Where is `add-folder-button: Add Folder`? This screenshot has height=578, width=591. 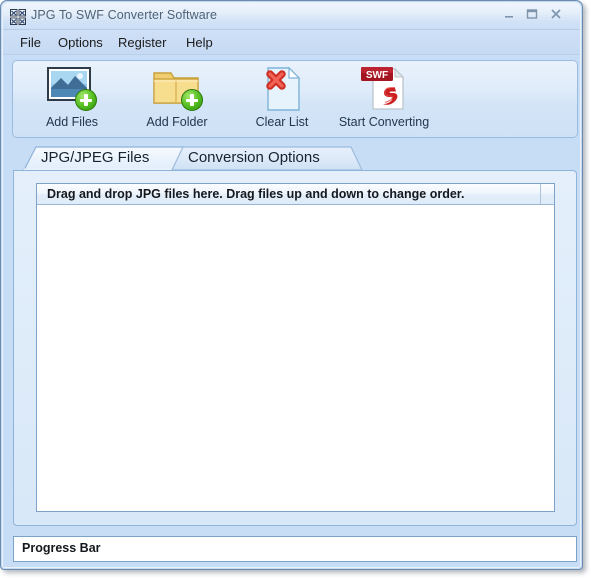
add-folder-button: Add Folder is located at coordinates (177, 99).